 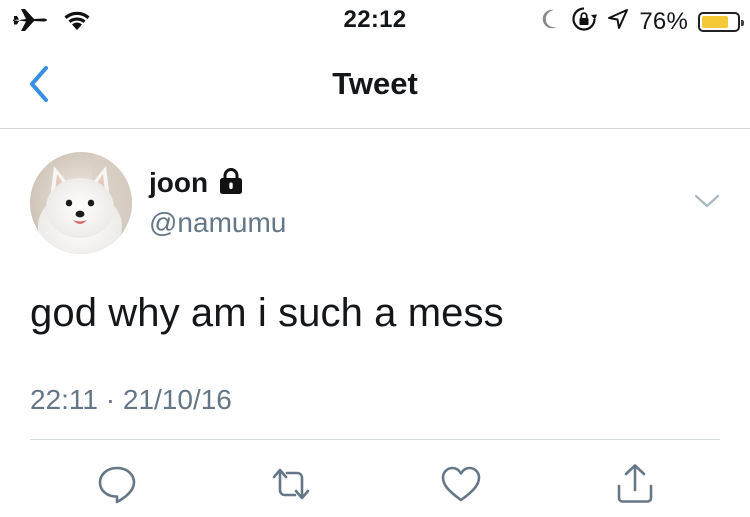 What do you see at coordinates (375, 20) in the screenshot?
I see `status-bar: 22:12 76%` at bounding box center [375, 20].